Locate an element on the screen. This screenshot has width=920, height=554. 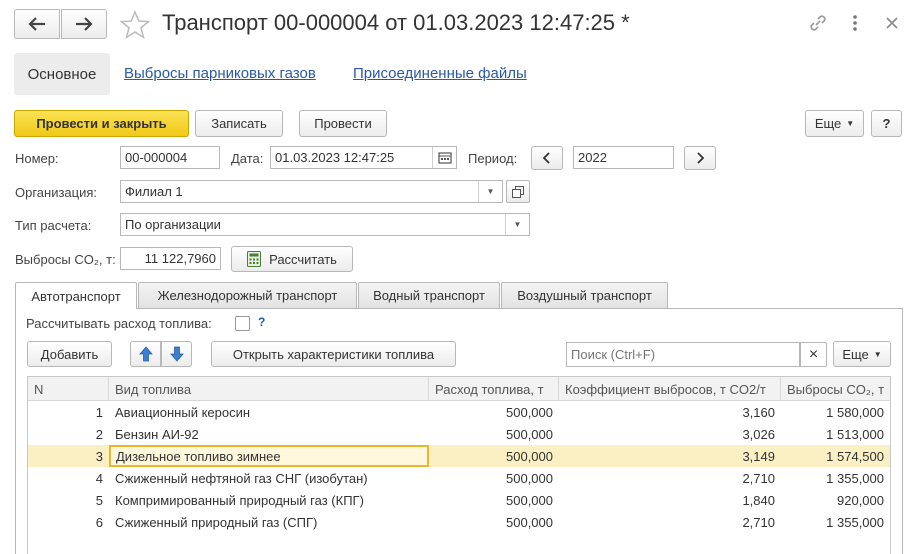
column-header-emissions: Выбросы CO₂, т is located at coordinates (835, 389).